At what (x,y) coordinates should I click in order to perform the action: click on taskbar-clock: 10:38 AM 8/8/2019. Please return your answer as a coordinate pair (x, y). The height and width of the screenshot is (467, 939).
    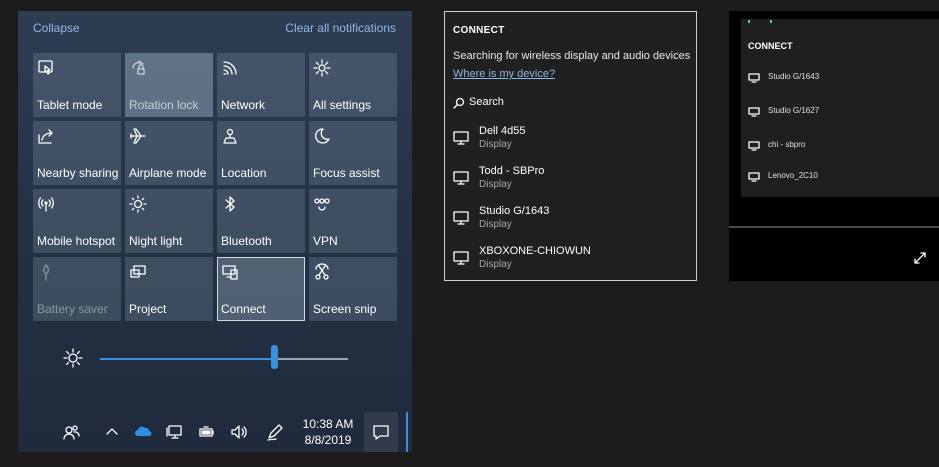
    Looking at the image, I should click on (328, 432).